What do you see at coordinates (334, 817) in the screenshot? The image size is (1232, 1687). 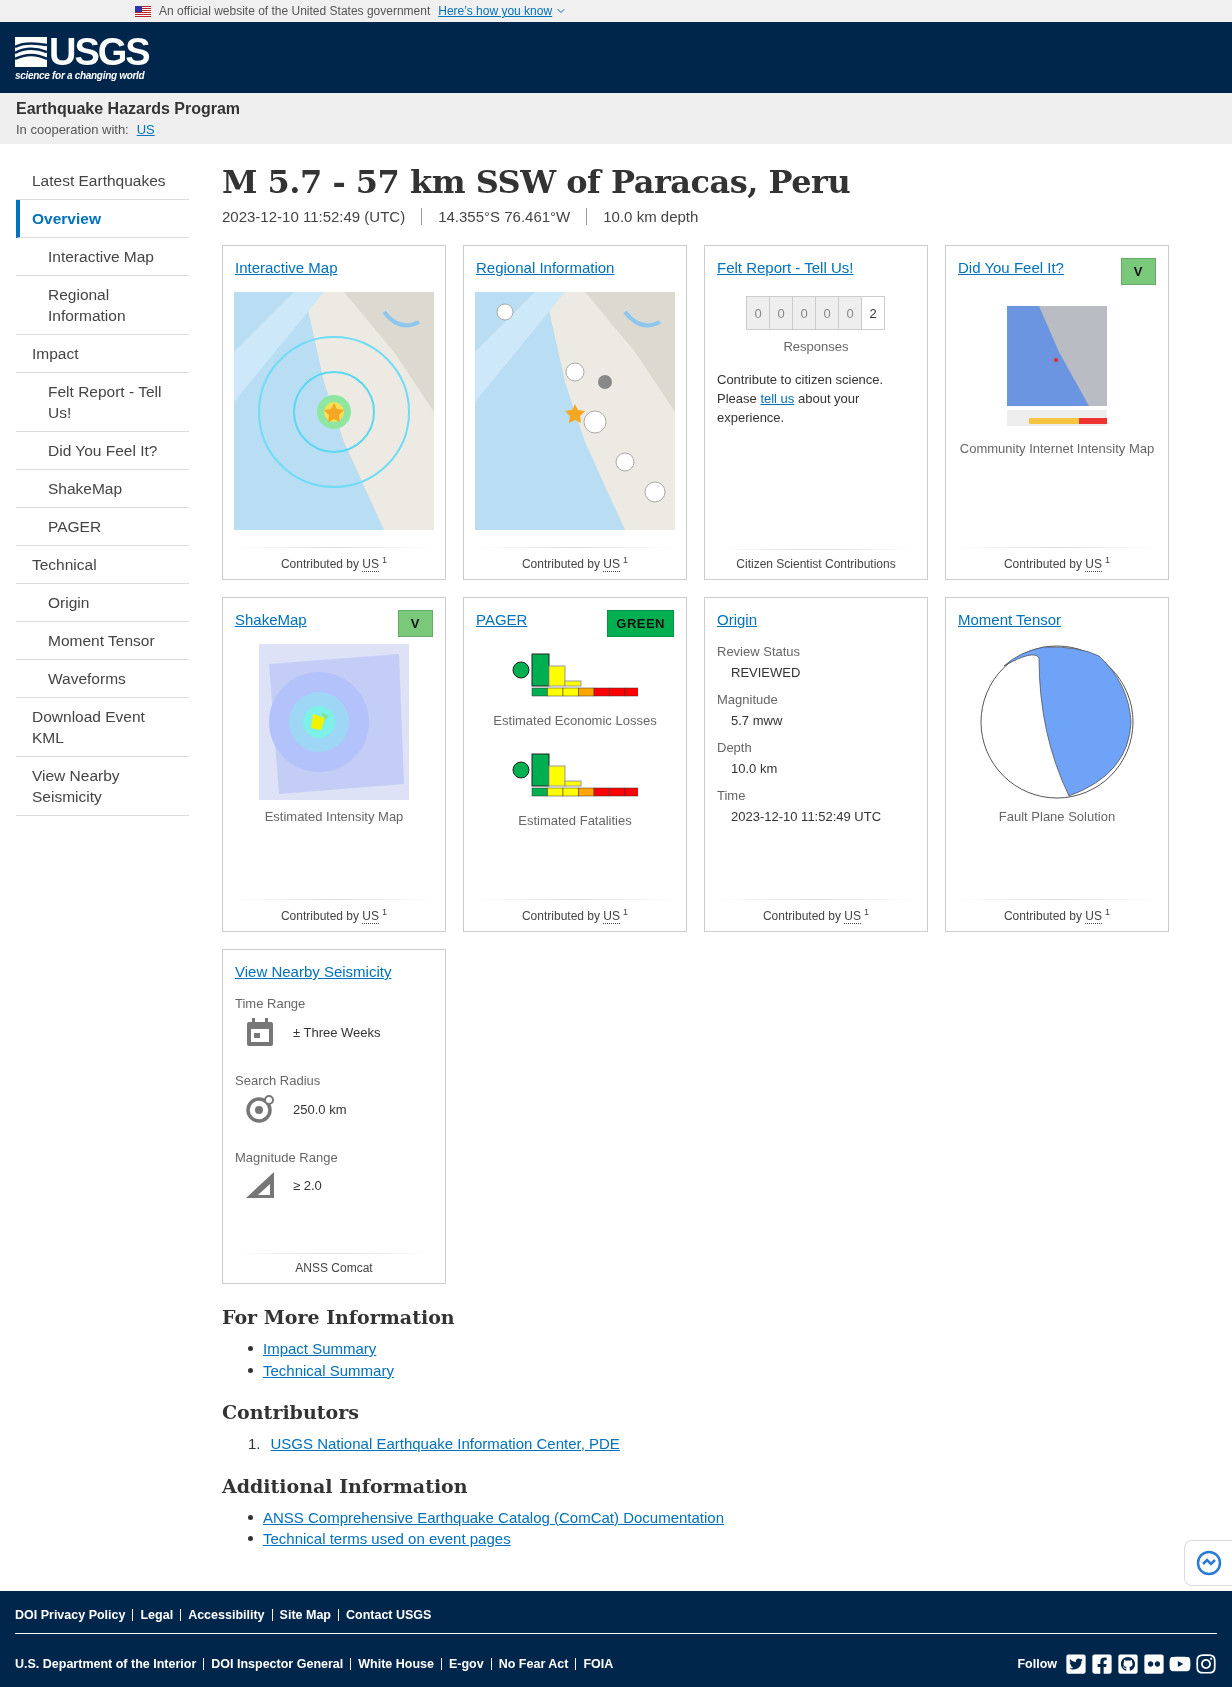 I see `map-caption: Estimated Intensity Map` at bounding box center [334, 817].